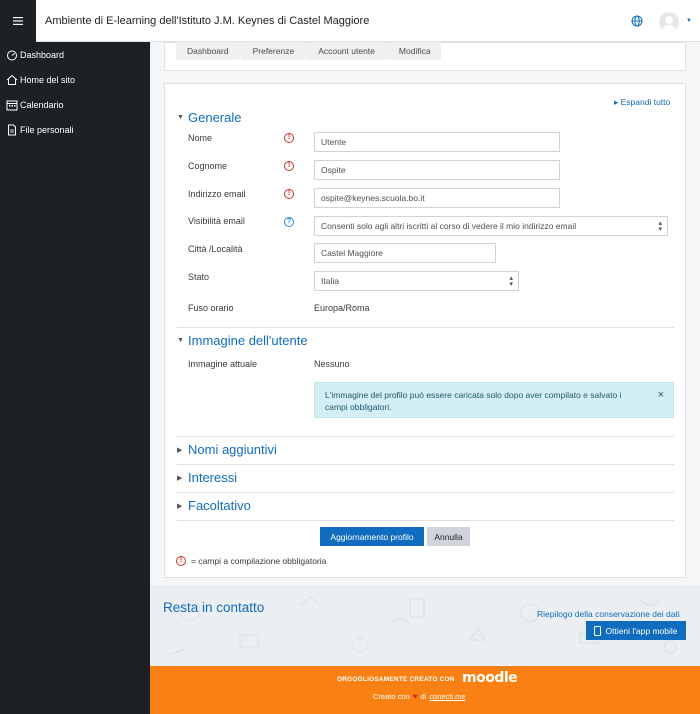 The height and width of the screenshot is (714, 700). I want to click on breadcrumb-item: Preferenze, so click(274, 51).